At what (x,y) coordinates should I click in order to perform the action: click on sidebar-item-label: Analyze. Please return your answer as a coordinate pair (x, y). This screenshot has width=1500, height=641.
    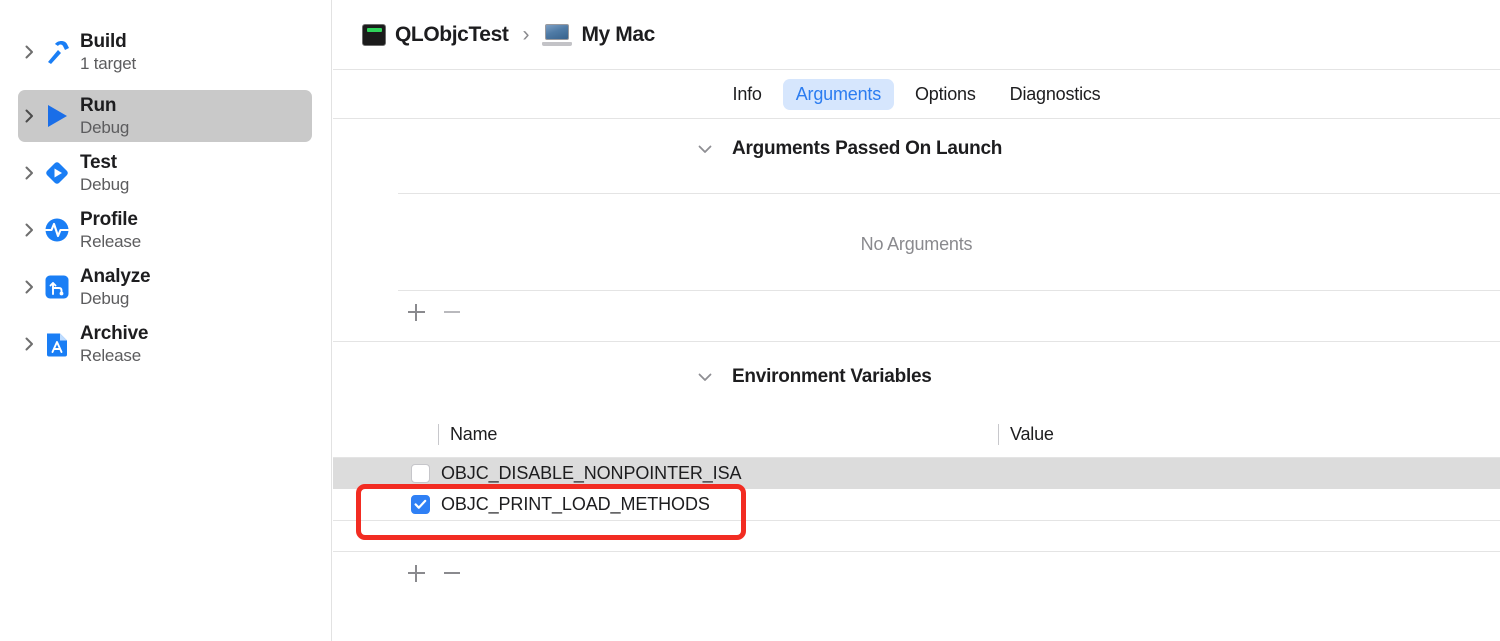
    Looking at the image, I should click on (115, 276).